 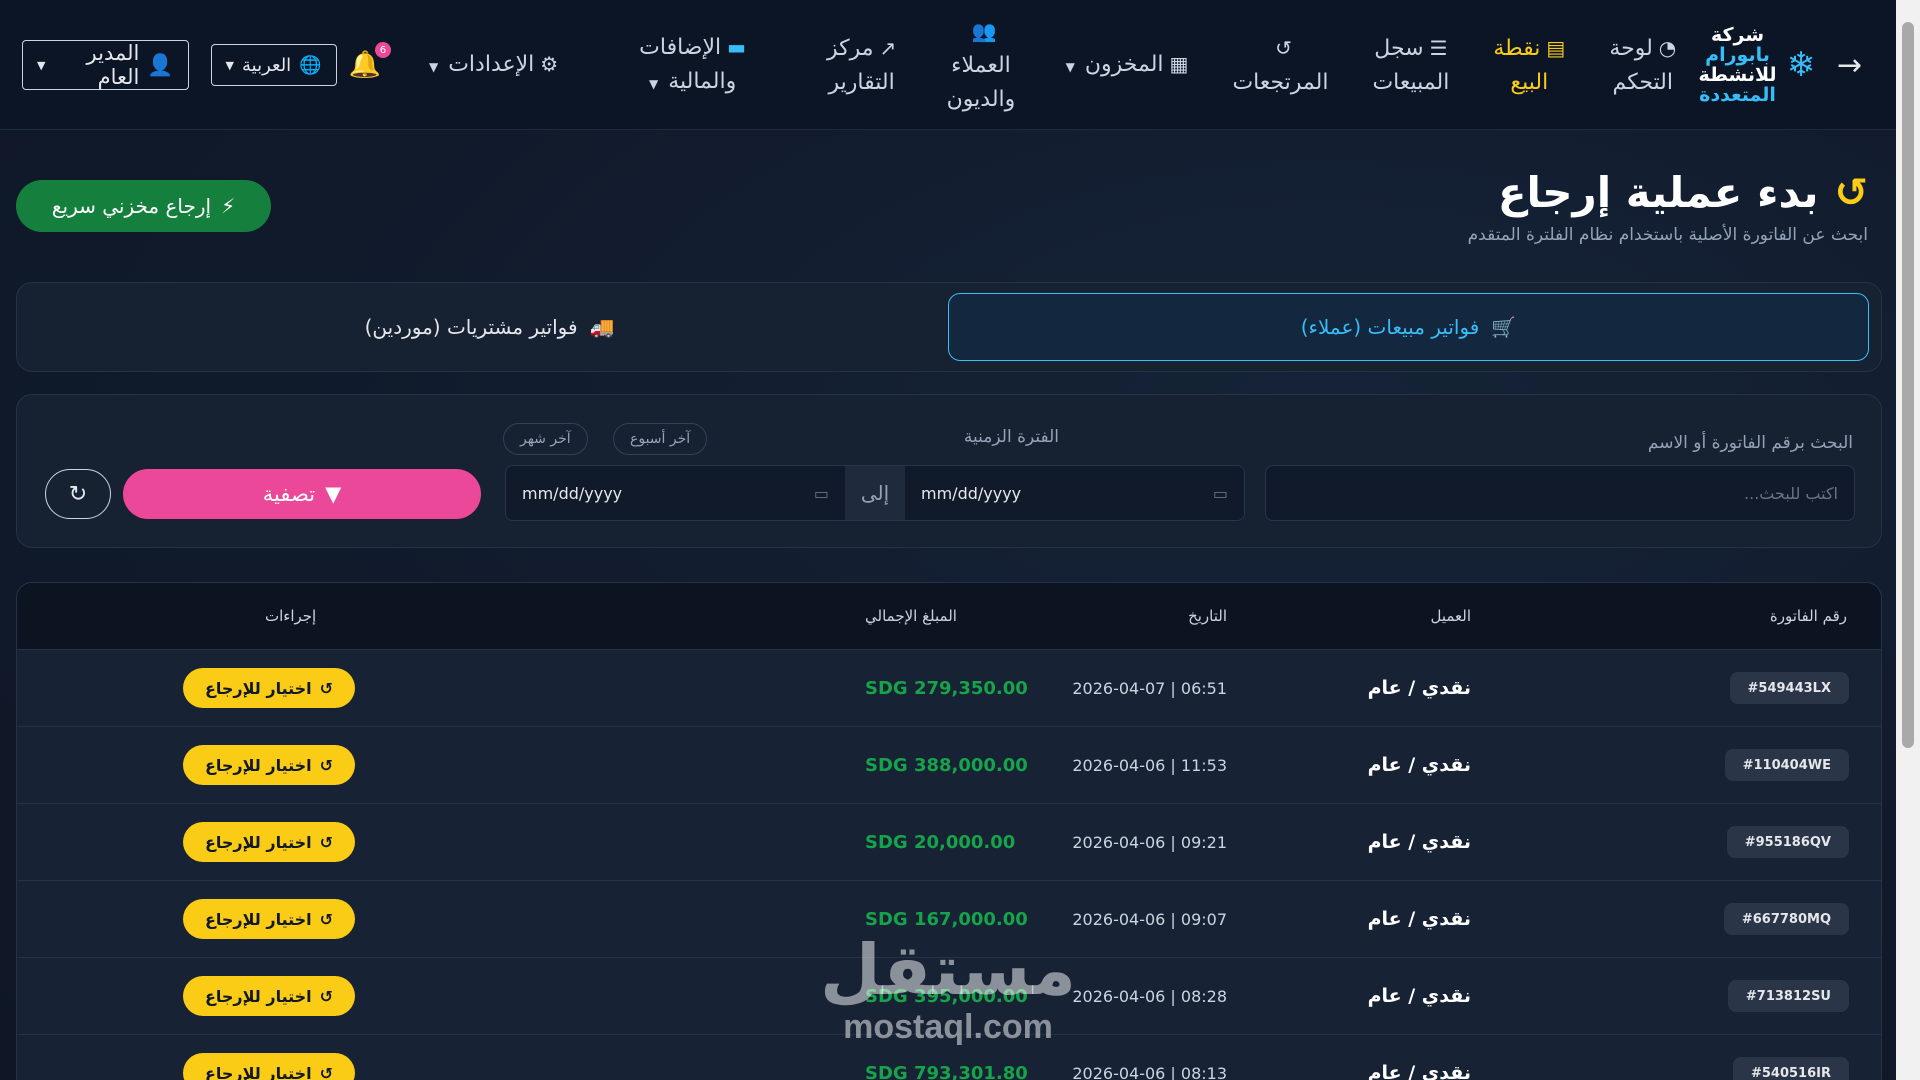 I want to click on boxes-icon: ▦, so click(x=1179, y=63).